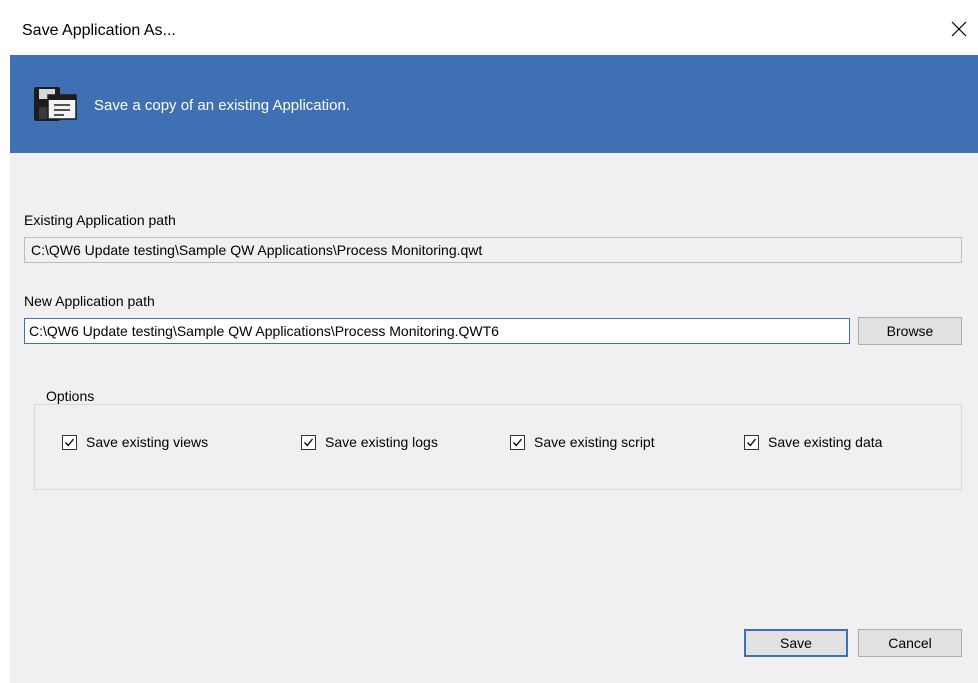 This screenshot has width=978, height=683. Describe the element at coordinates (381, 442) in the screenshot. I see `save-existing-logs-label: Save existing logs` at that location.